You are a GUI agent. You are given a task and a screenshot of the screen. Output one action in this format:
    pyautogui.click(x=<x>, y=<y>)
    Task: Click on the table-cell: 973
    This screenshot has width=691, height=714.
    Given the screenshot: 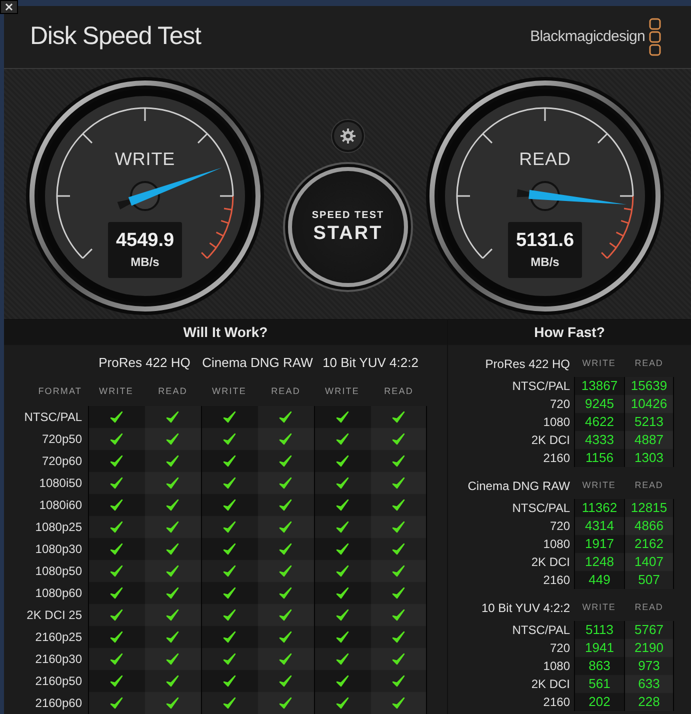 What is the action you would take?
    pyautogui.click(x=649, y=665)
    